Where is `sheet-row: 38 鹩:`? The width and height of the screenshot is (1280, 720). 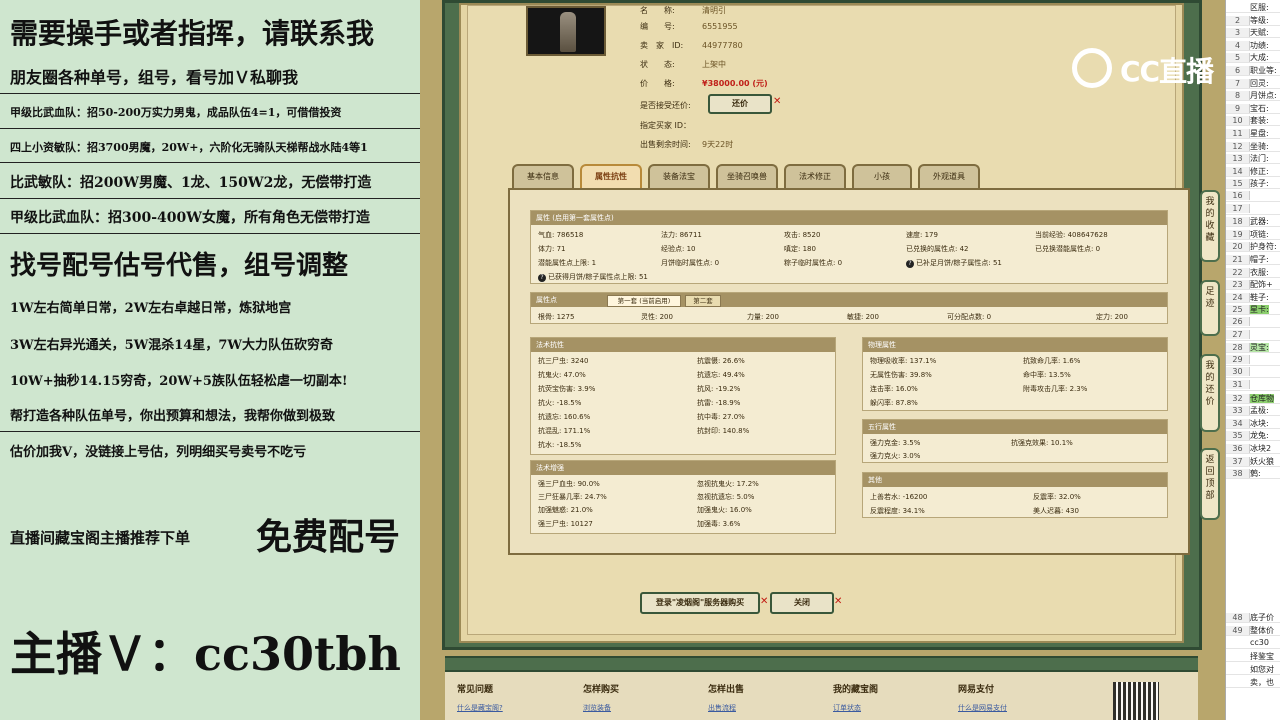
sheet-row: 38 鹩: is located at coordinates (1253, 474).